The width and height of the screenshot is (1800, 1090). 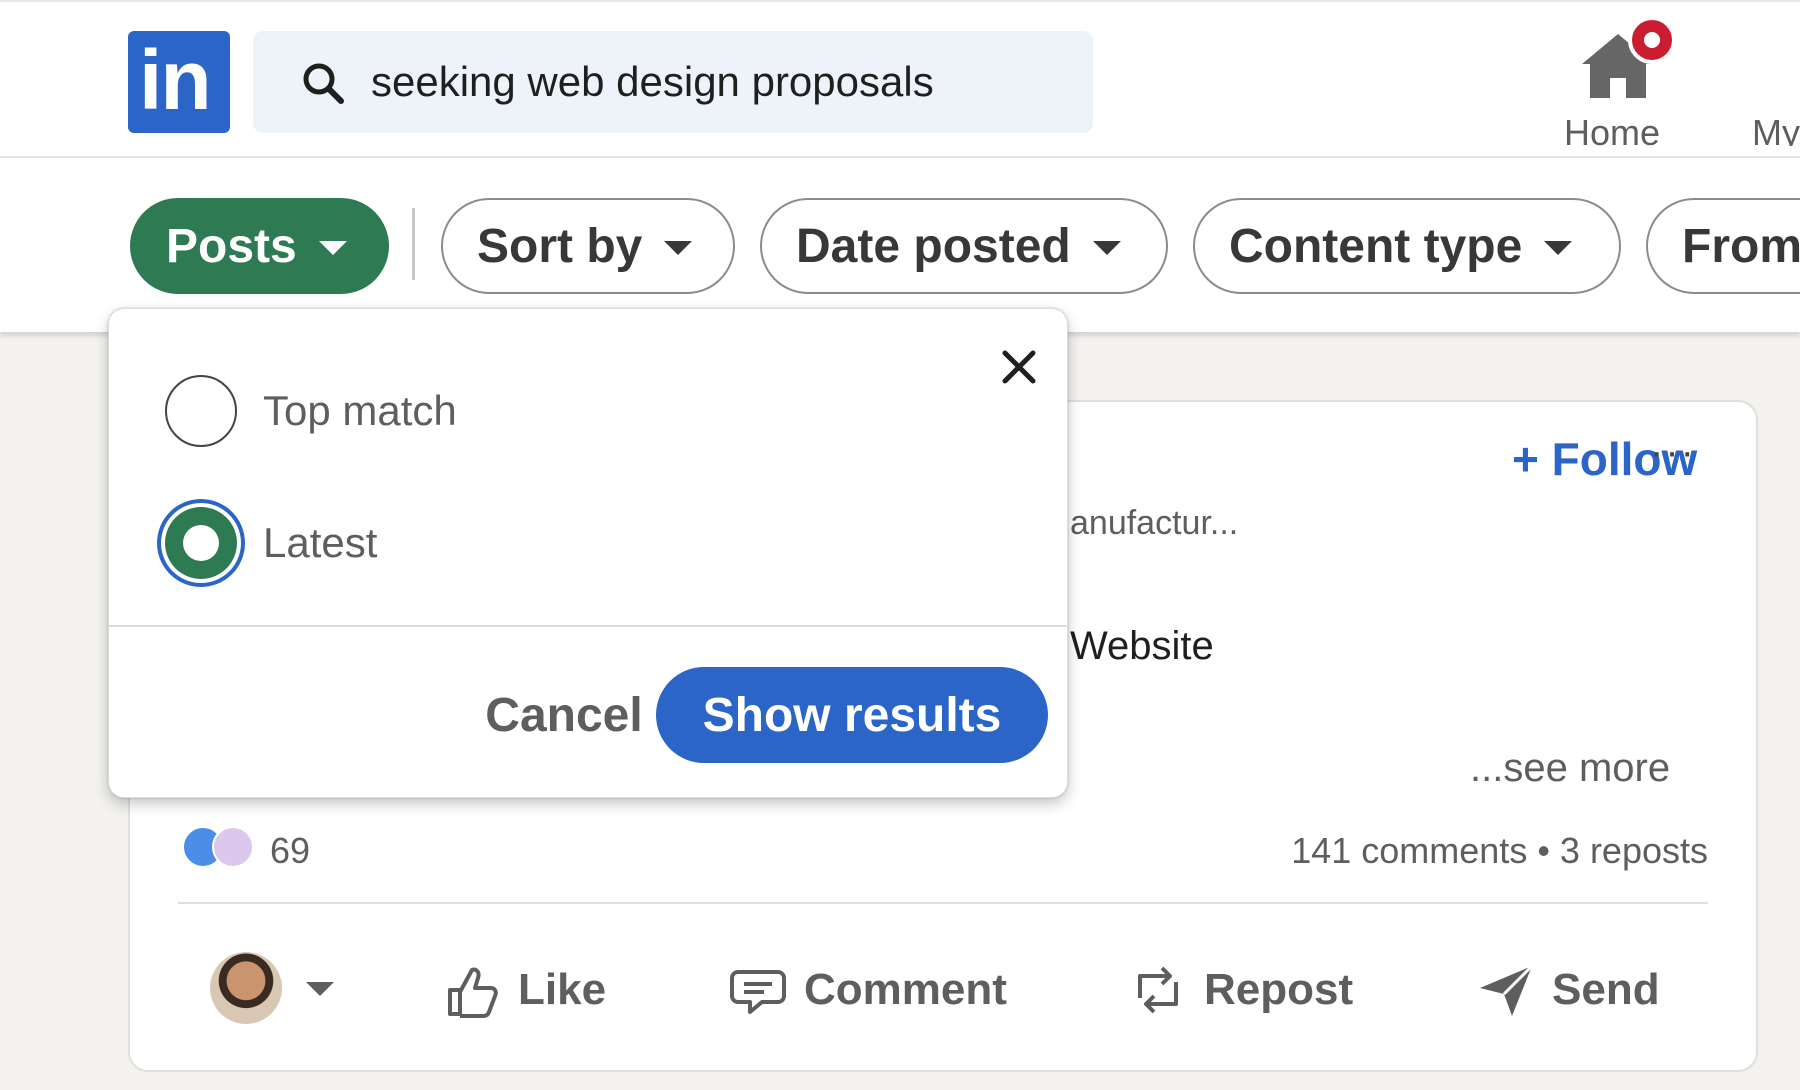 What do you see at coordinates (1613, 84) in the screenshot?
I see `nav-home: Home` at bounding box center [1613, 84].